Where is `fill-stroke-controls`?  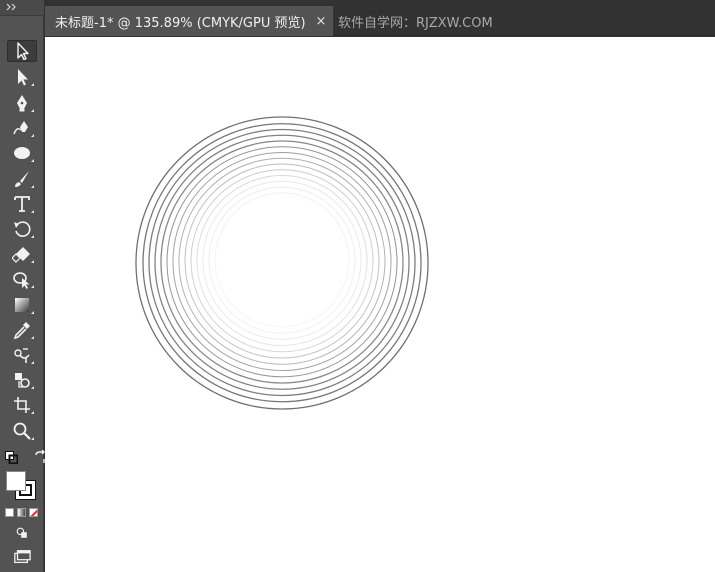 fill-stroke-controls is located at coordinates (26, 457).